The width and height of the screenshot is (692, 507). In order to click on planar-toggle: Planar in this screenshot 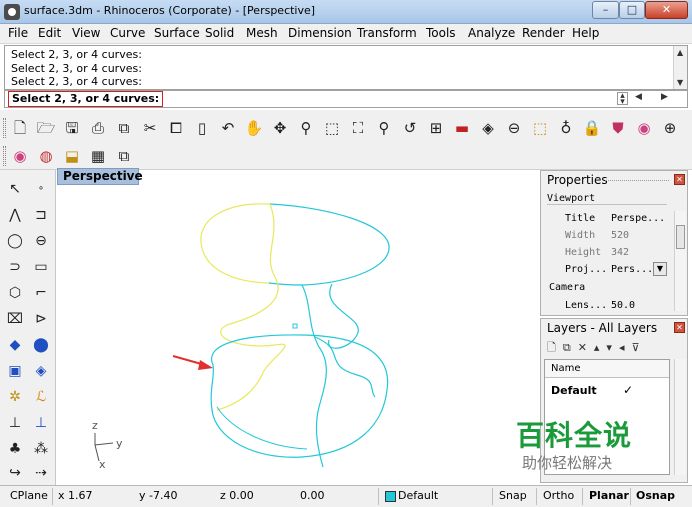, I will do `click(609, 495)`.